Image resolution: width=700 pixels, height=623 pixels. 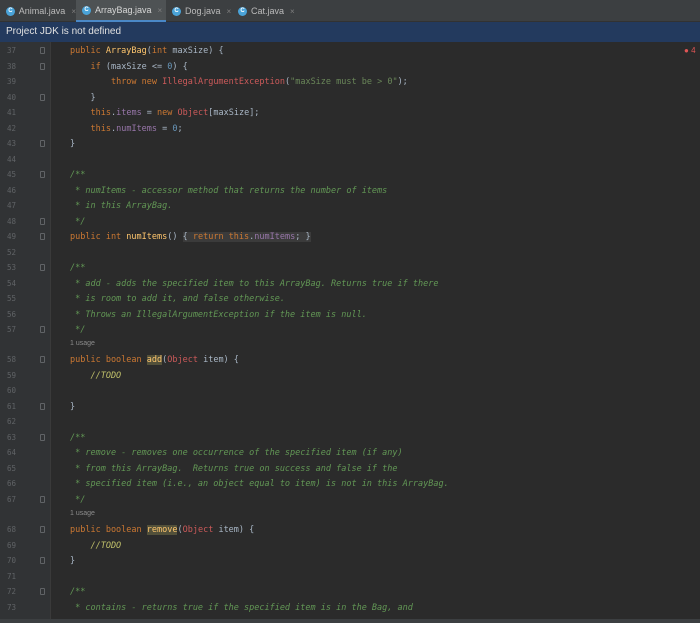 What do you see at coordinates (12, 375) in the screenshot?
I see `line-number: 59` at bounding box center [12, 375].